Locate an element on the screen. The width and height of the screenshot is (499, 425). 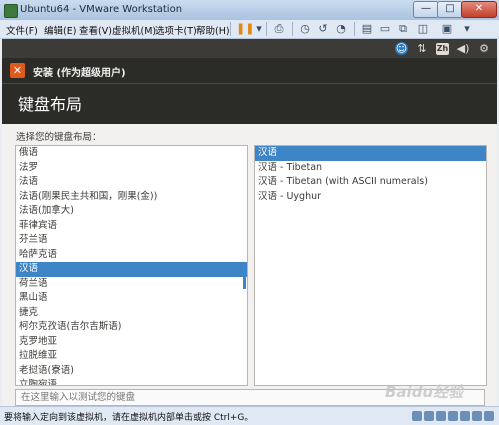
usb-icon is located at coordinates (453, 416).